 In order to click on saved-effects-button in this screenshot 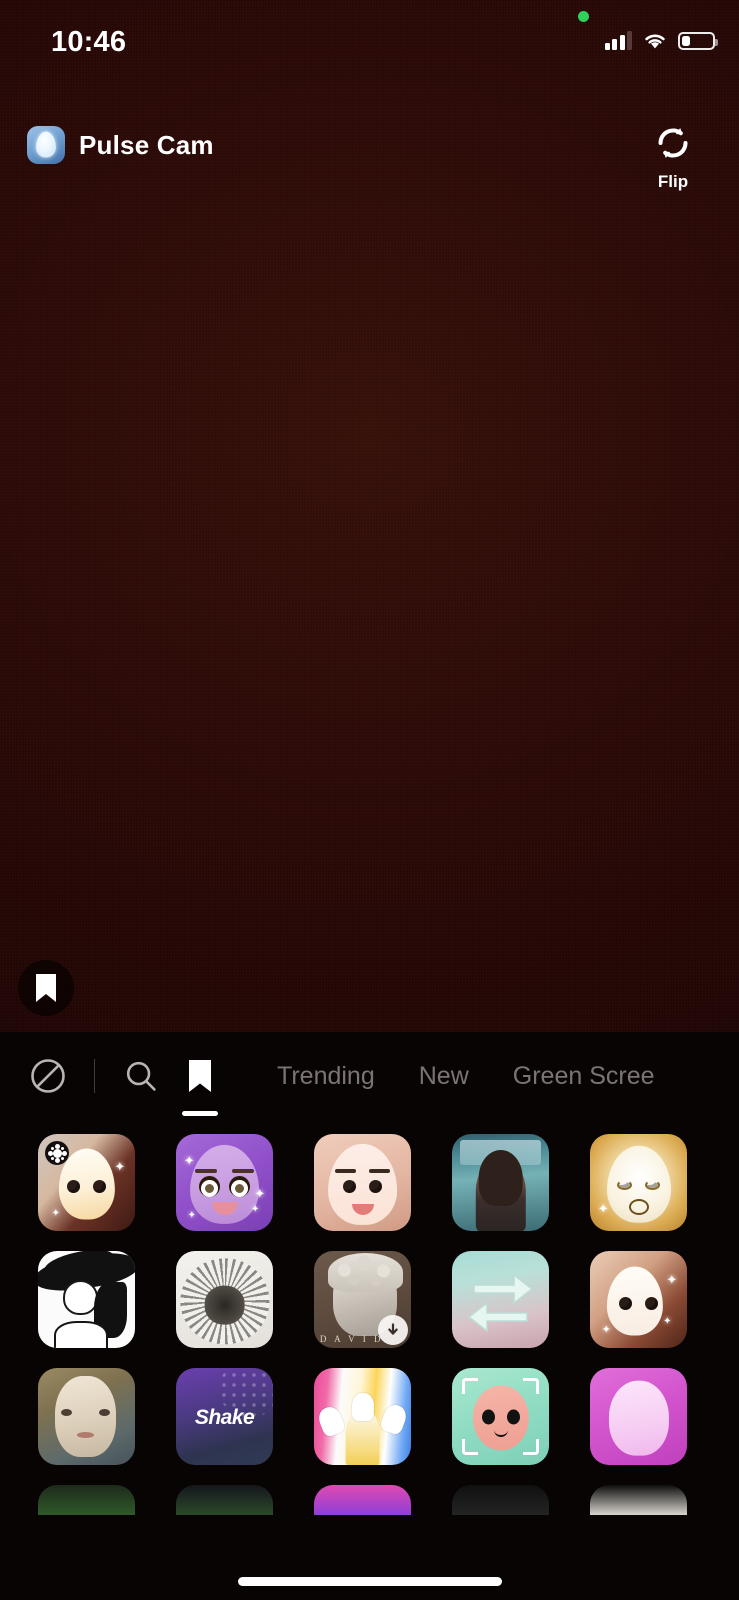, I will do `click(46, 988)`.